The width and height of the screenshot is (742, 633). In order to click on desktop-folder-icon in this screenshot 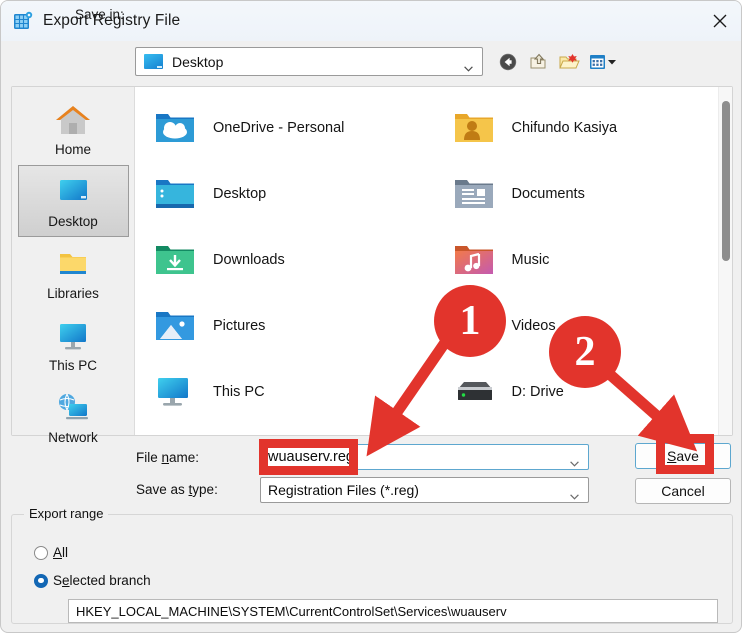, I will do `click(175, 194)`.